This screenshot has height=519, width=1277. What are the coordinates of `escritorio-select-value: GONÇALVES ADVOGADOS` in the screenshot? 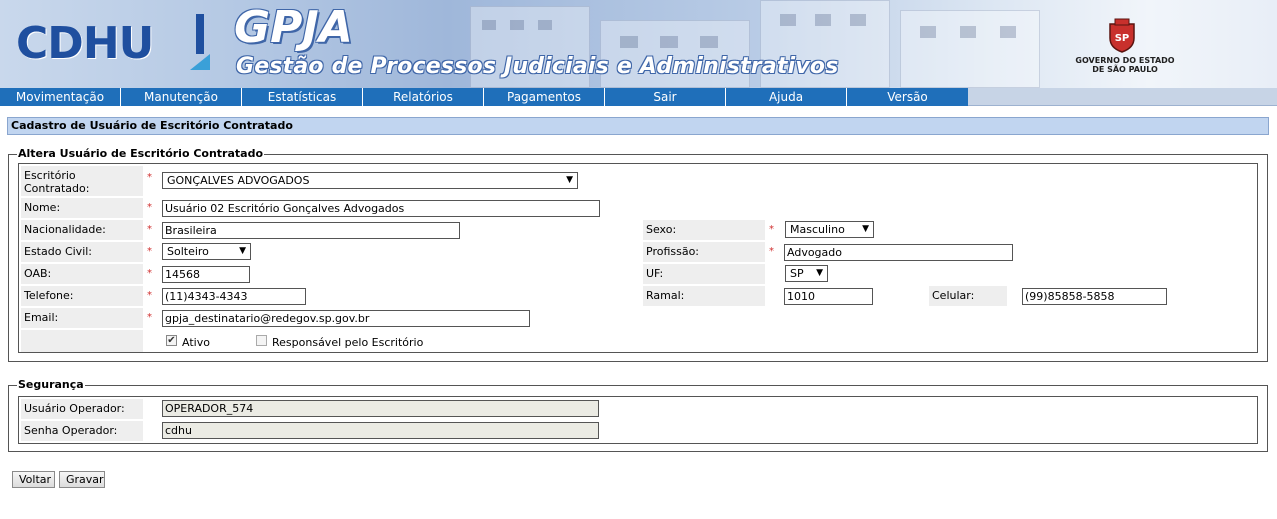 It's located at (238, 180).